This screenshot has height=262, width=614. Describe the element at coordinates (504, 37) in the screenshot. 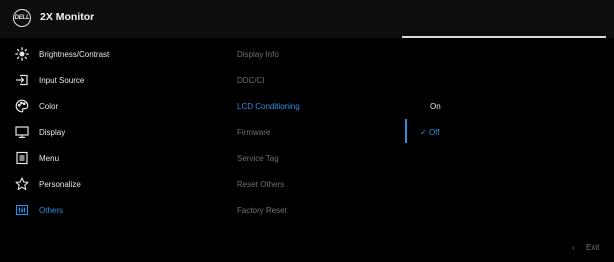

I see `header-divider` at that location.